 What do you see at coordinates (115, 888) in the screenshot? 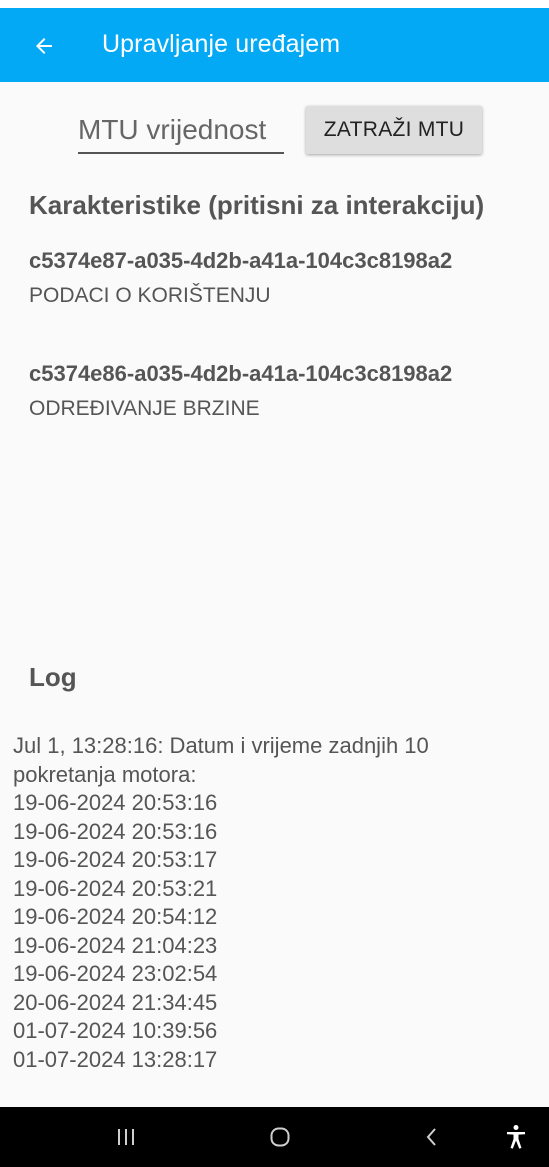
I see `log-line: 19-06-2024 20:53:21` at bounding box center [115, 888].